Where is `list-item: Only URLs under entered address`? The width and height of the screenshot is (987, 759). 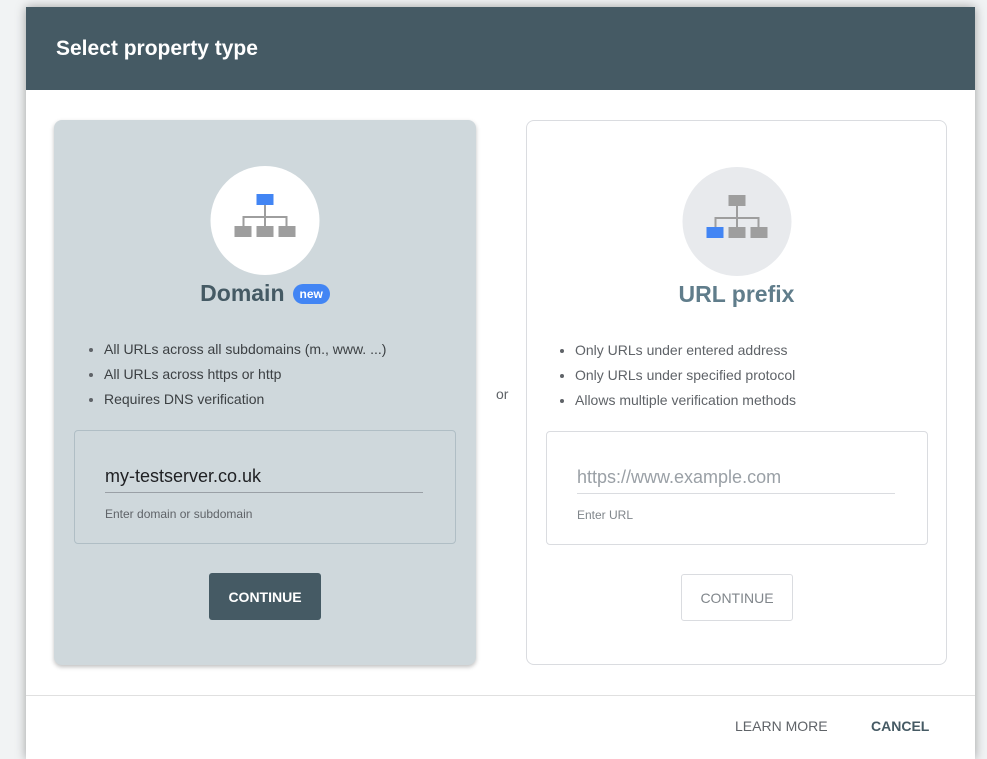
list-item: Only URLs under entered address is located at coordinates (685, 350).